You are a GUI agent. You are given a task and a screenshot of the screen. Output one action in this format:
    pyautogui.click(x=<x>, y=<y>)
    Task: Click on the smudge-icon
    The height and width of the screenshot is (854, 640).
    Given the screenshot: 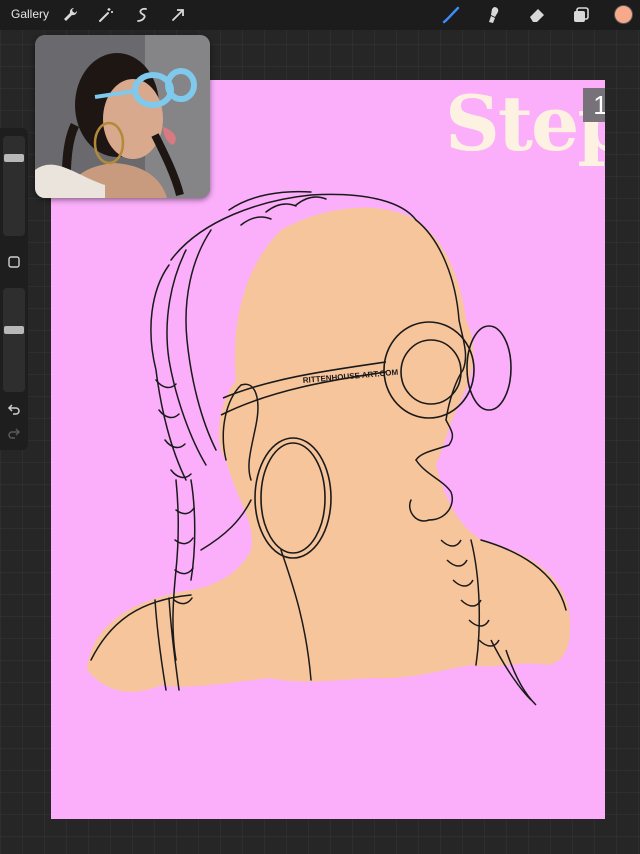 What is the action you would take?
    pyautogui.click(x=493, y=15)
    